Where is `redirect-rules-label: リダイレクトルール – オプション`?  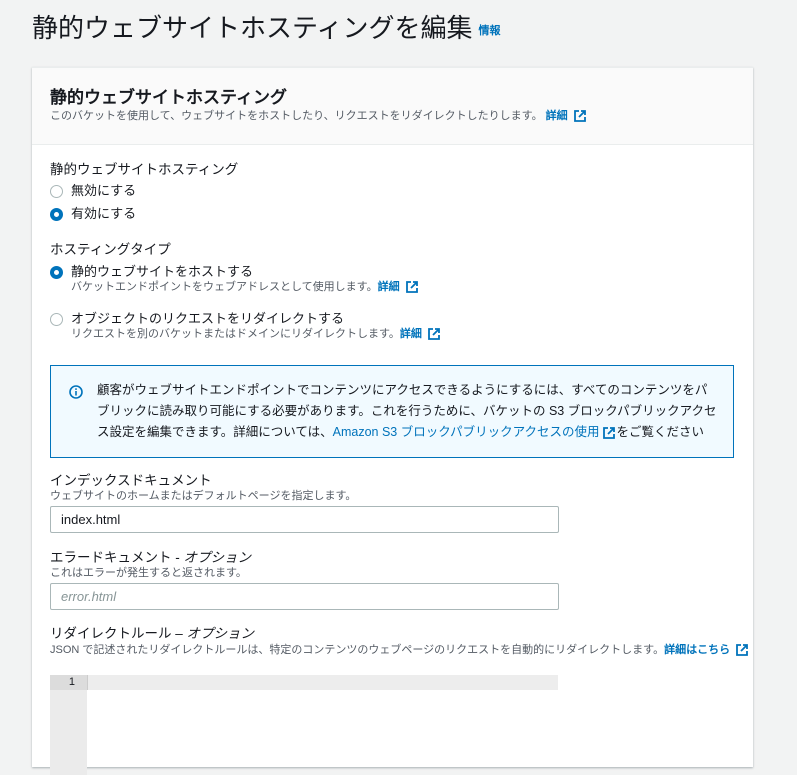 redirect-rules-label: リダイレクトルール – オプション is located at coordinates (152, 632).